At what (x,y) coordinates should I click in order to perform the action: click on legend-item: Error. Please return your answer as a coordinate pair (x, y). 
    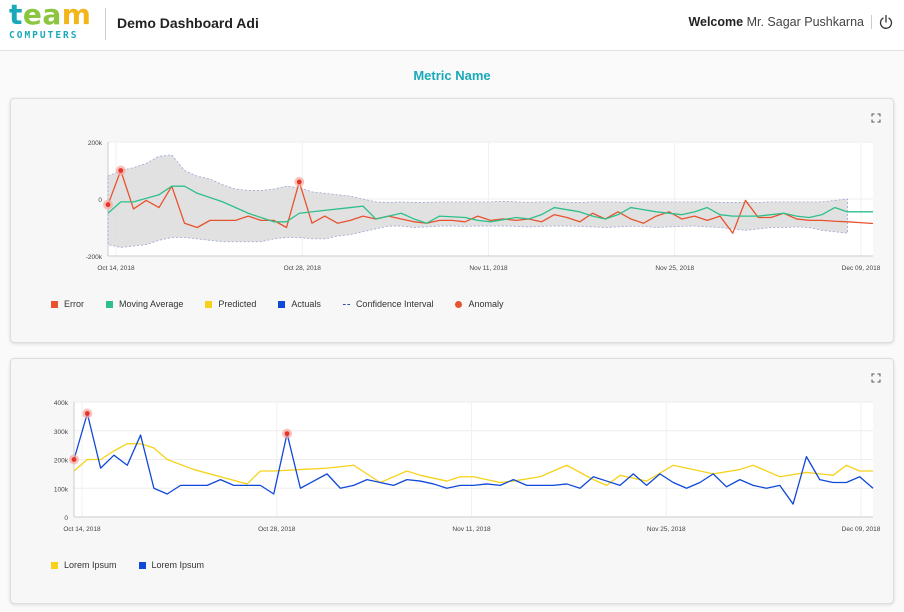
    Looking at the image, I should click on (67, 304).